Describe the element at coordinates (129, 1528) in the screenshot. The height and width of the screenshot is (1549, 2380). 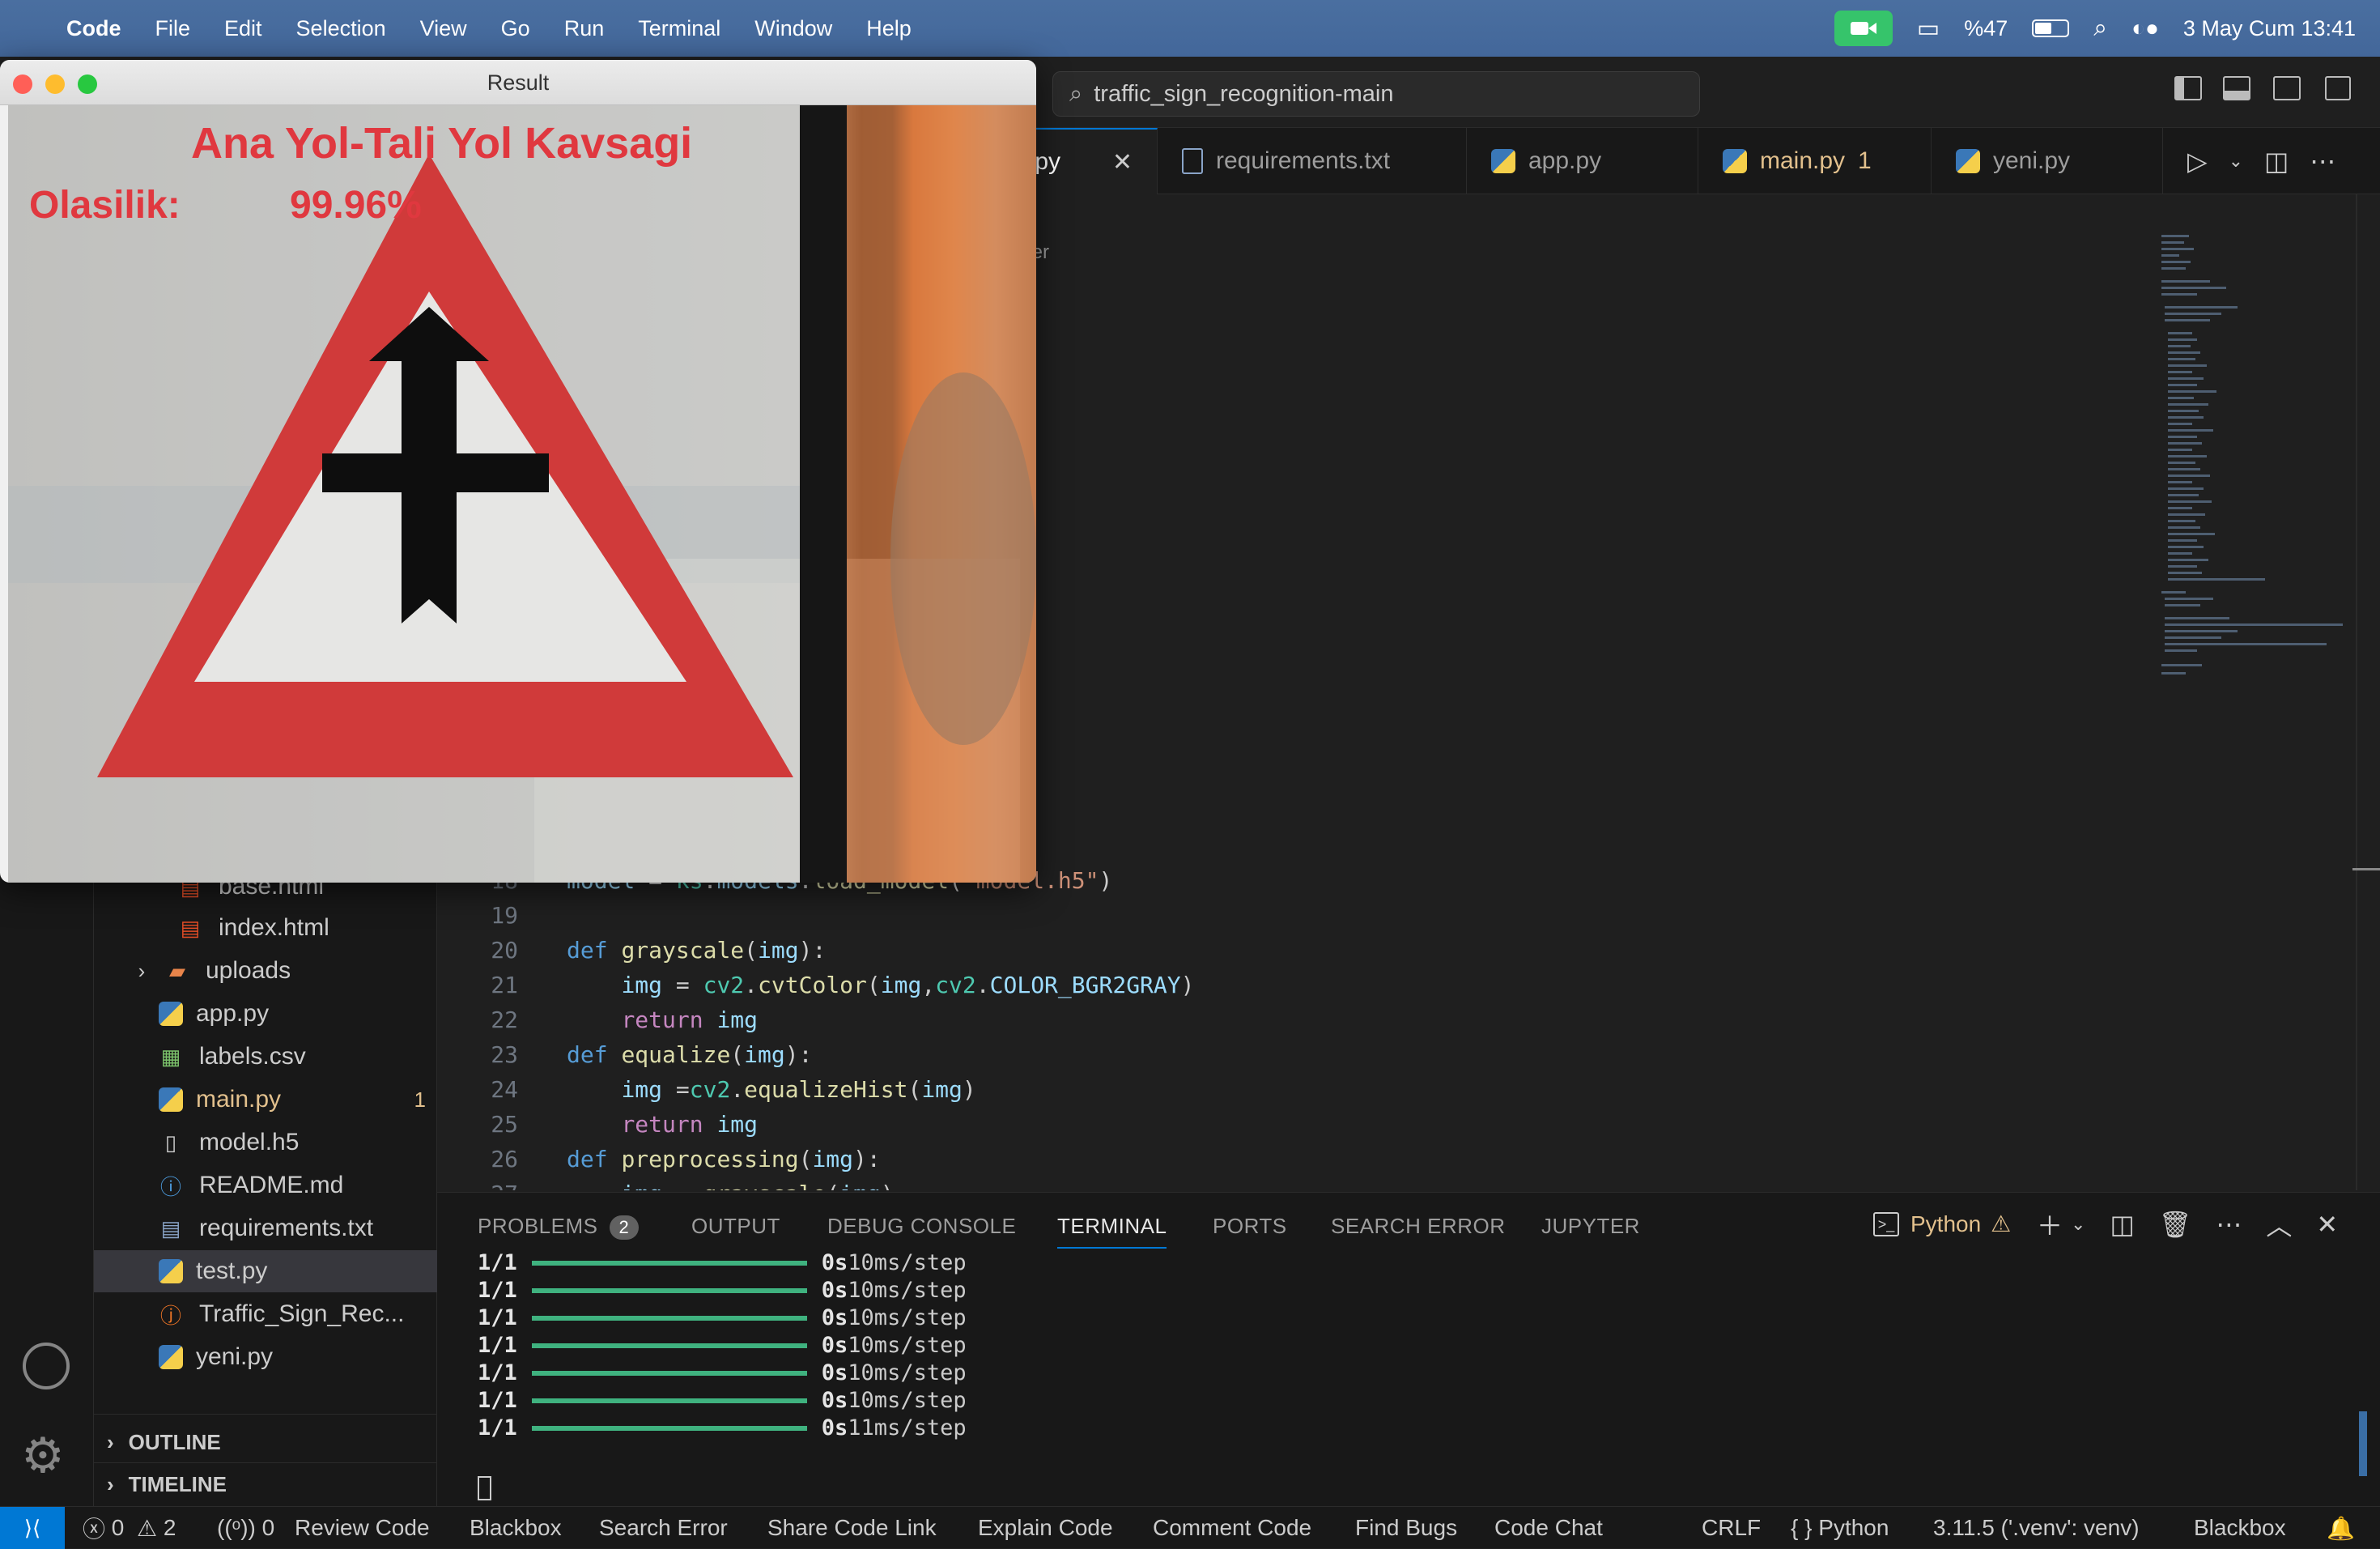
I see `problems-status: ⓧ 0 ⚠ 2` at that location.